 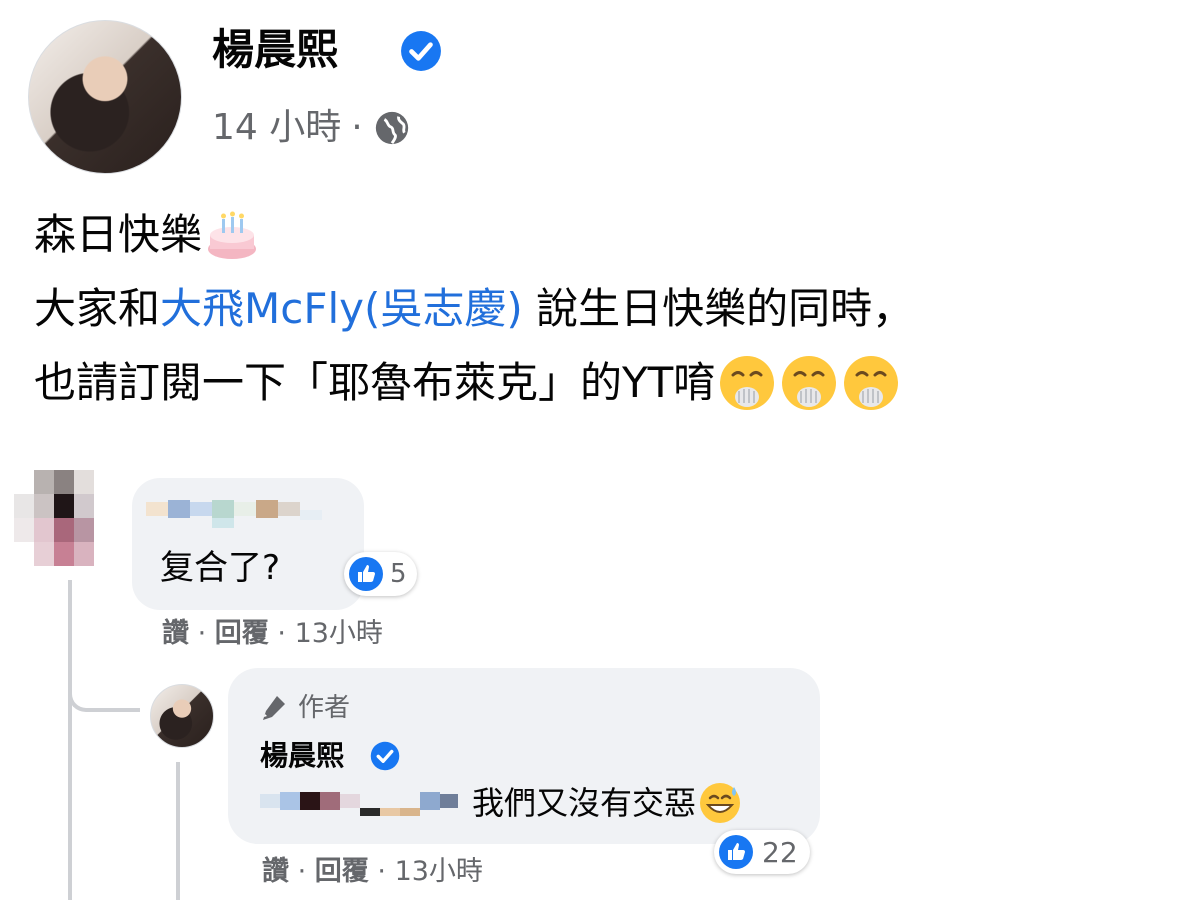 What do you see at coordinates (720, 803) in the screenshot?
I see `grinning-sweat-emoji` at bounding box center [720, 803].